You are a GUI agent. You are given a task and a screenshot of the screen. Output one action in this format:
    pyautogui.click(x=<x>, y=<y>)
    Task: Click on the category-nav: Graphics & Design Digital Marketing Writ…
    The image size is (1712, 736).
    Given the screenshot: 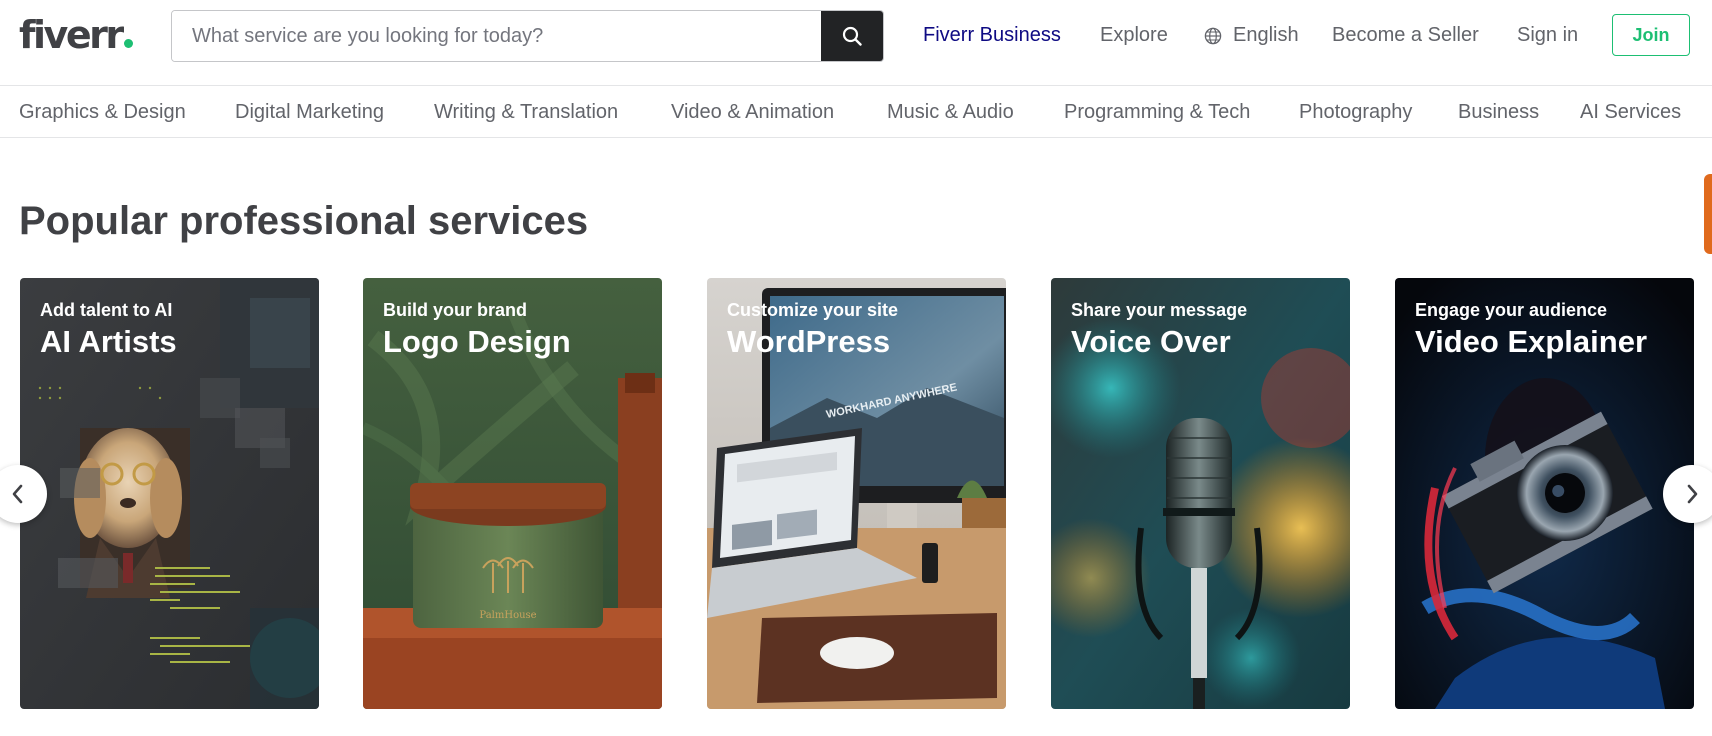 What is the action you would take?
    pyautogui.click(x=856, y=112)
    